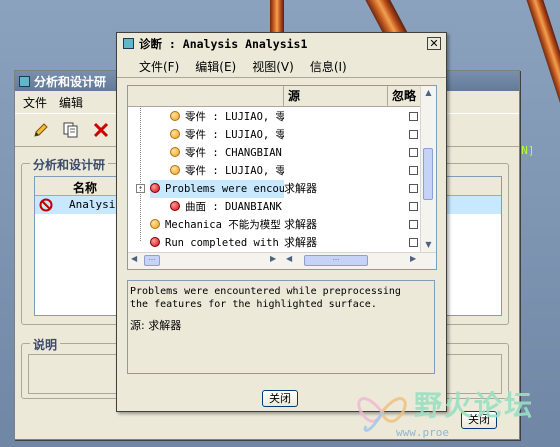 The height and width of the screenshot is (447, 560). I want to click on diagnostics-title: 诊断 : Analysis Analysis1, so click(223, 43).